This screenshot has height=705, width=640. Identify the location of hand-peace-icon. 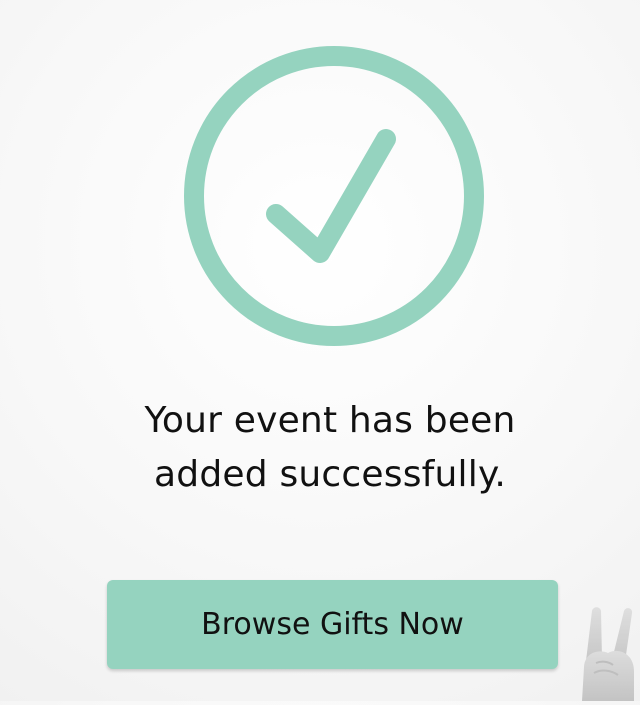
(609, 653).